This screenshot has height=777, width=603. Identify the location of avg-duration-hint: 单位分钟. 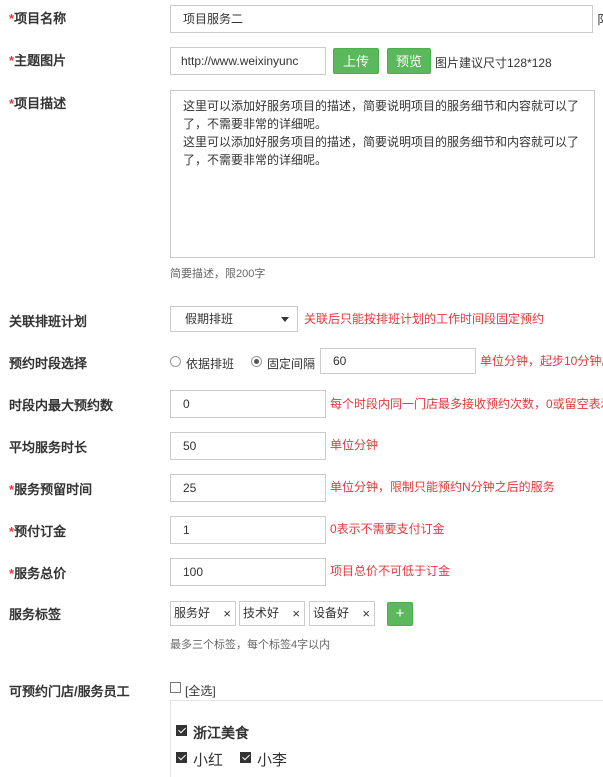
(354, 445).